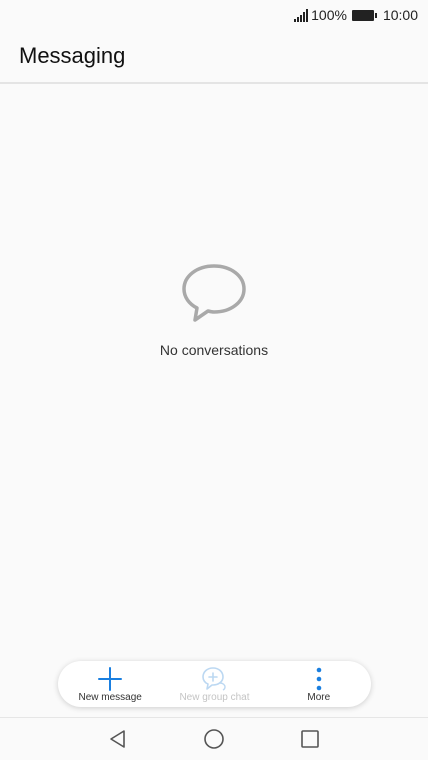 The image size is (428, 760). Describe the element at coordinates (72, 55) in the screenshot. I see `page-title: Messaging` at that location.